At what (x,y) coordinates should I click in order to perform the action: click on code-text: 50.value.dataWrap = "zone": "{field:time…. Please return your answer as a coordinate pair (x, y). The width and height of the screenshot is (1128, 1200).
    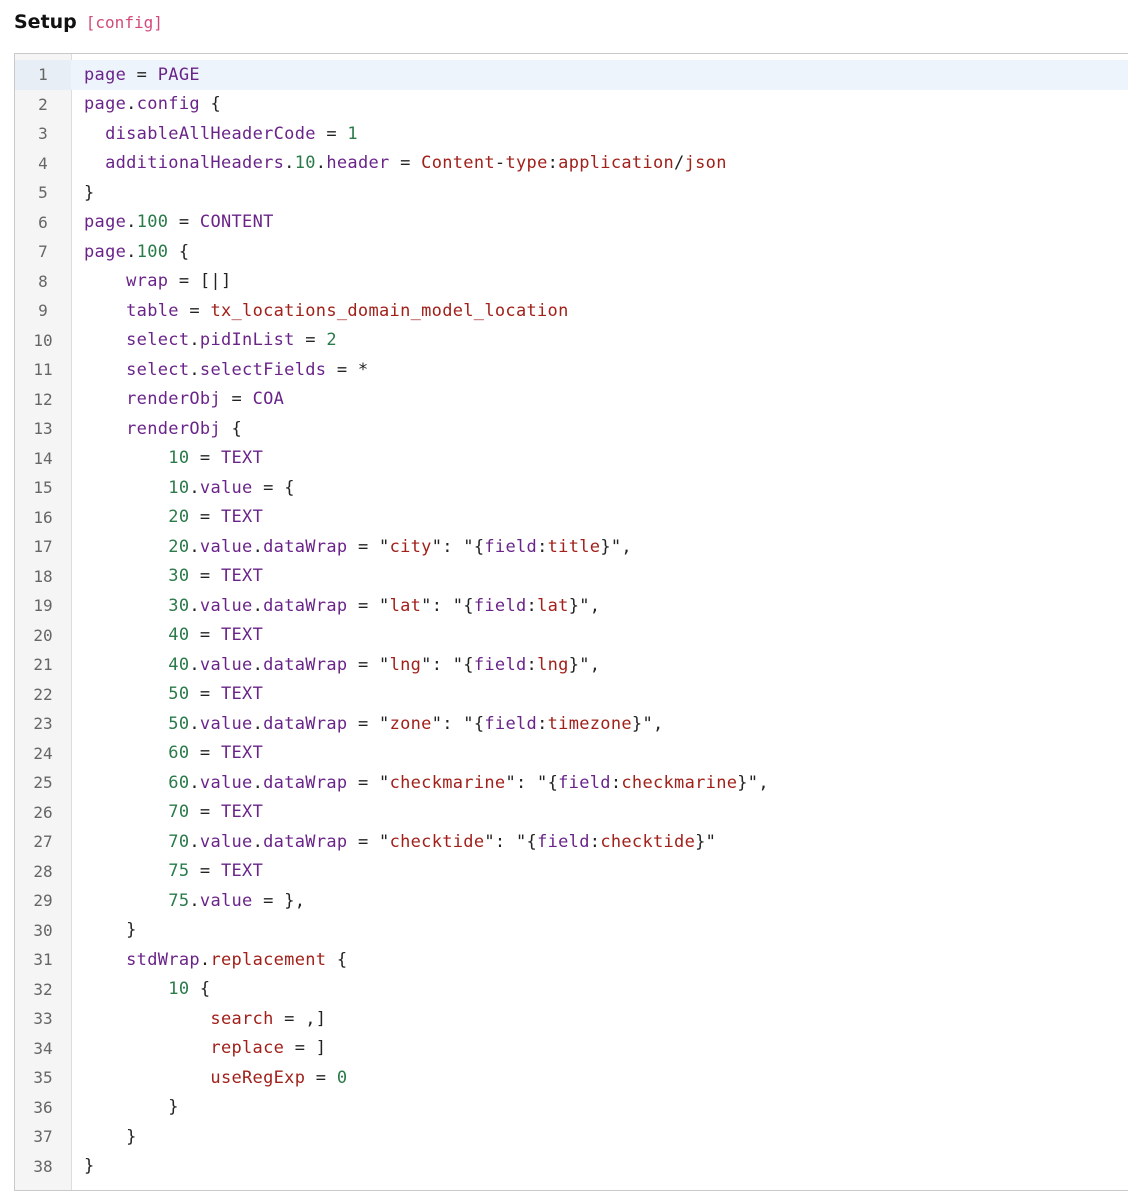
    Looking at the image, I should click on (367, 724).